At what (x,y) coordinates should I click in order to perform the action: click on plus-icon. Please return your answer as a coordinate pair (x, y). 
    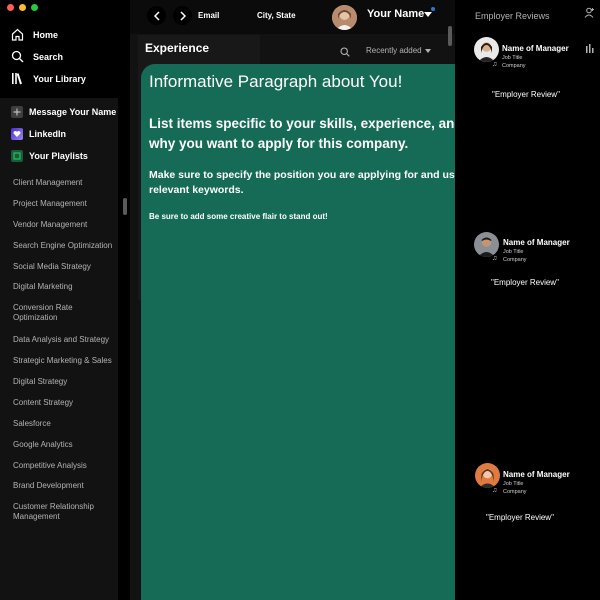
    Looking at the image, I should click on (17, 112).